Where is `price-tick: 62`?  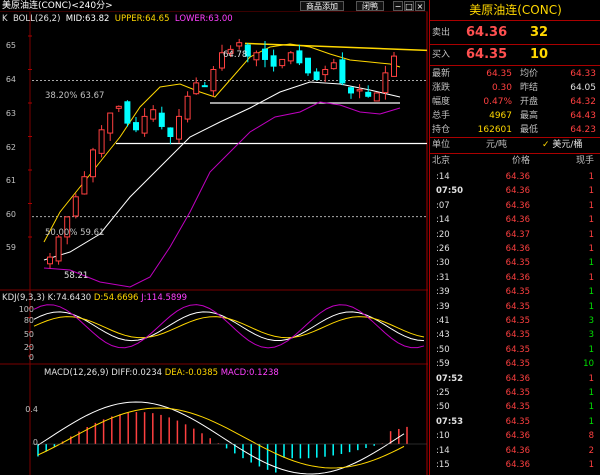 price-tick: 62 is located at coordinates (10, 147).